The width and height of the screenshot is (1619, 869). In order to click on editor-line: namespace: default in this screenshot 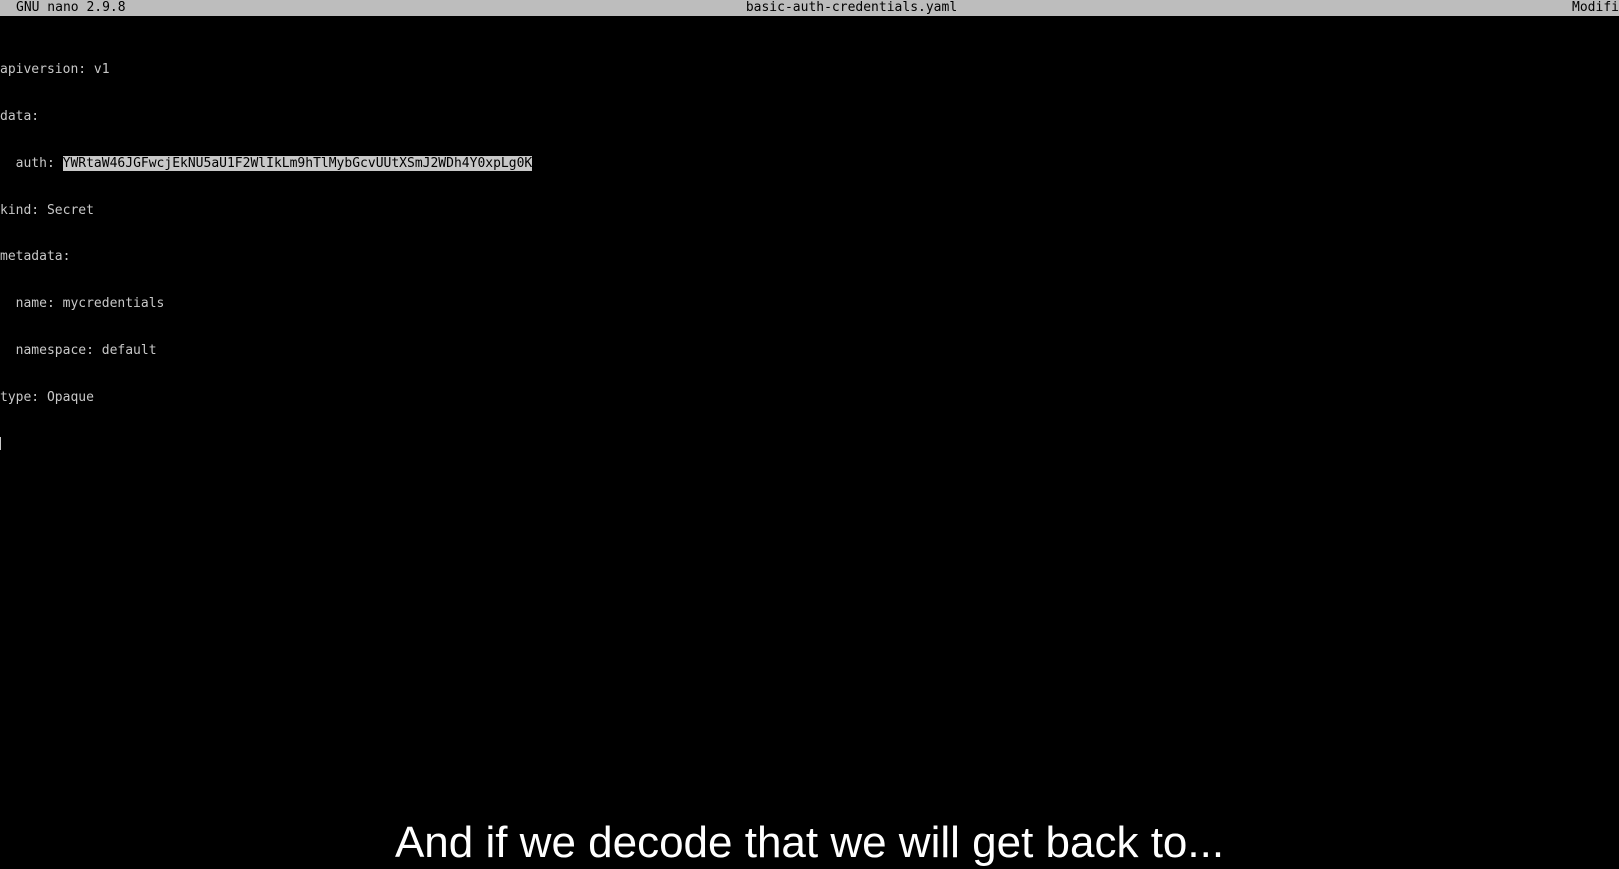, I will do `click(266, 351)`.